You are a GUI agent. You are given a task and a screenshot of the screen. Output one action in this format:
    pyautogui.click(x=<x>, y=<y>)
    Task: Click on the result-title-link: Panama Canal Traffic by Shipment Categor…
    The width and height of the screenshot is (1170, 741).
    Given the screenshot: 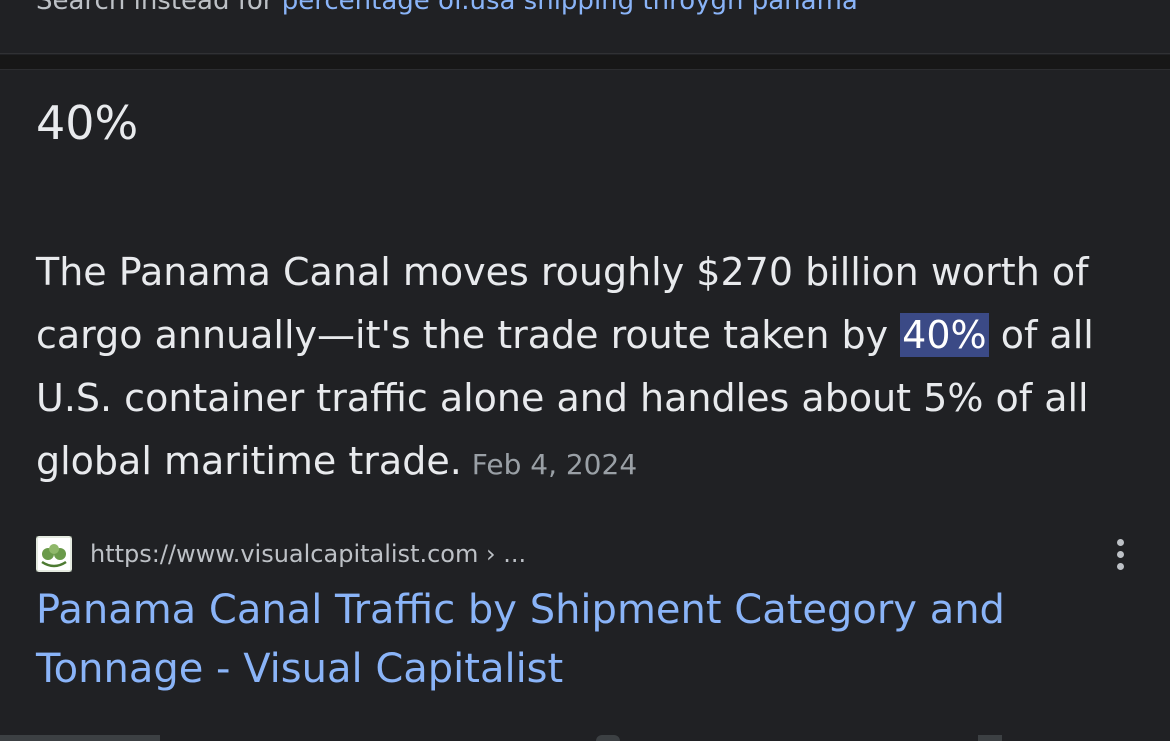 What is the action you would take?
    pyautogui.click(x=586, y=640)
    